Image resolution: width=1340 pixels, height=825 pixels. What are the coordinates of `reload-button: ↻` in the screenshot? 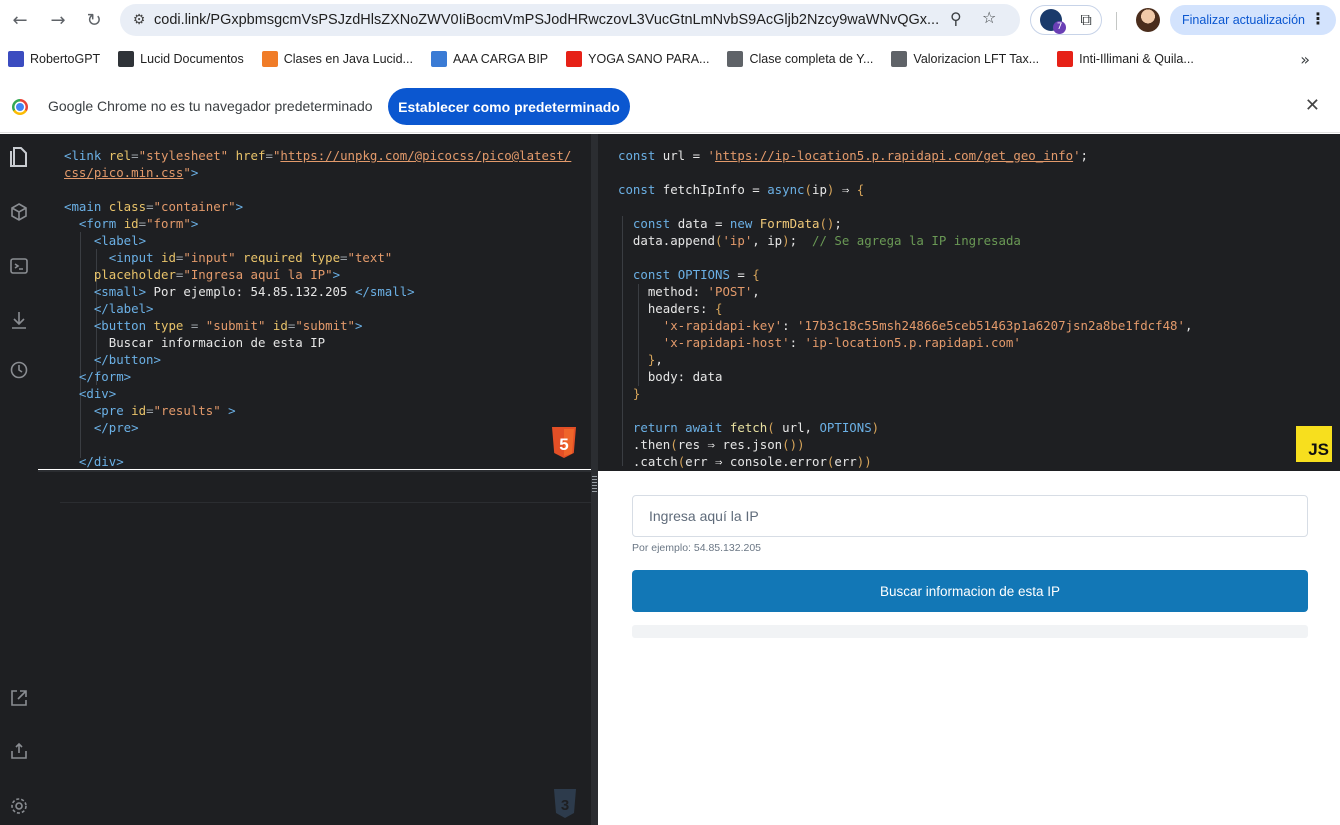 It's located at (94, 20).